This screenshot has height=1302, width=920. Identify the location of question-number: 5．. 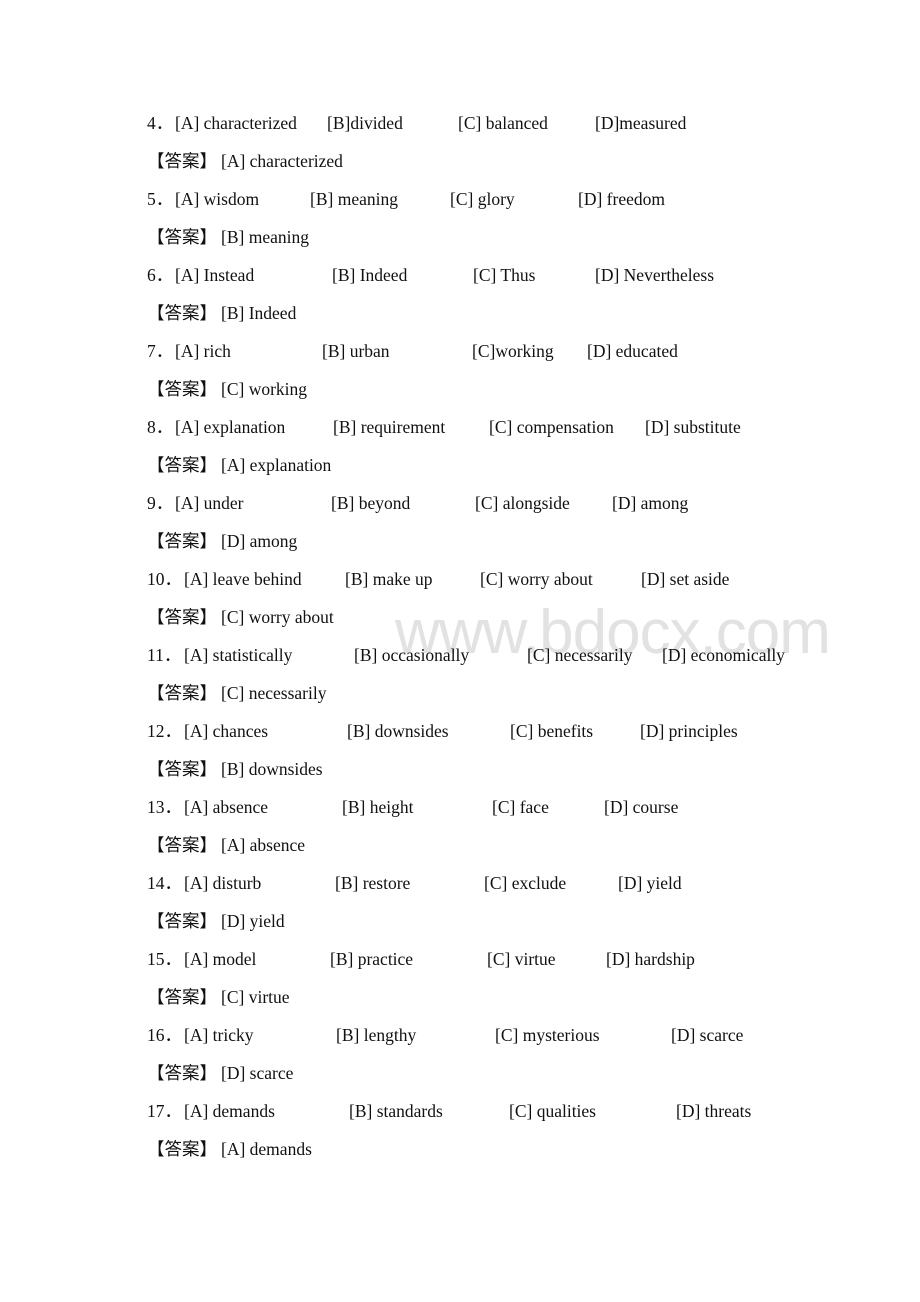
(160, 199).